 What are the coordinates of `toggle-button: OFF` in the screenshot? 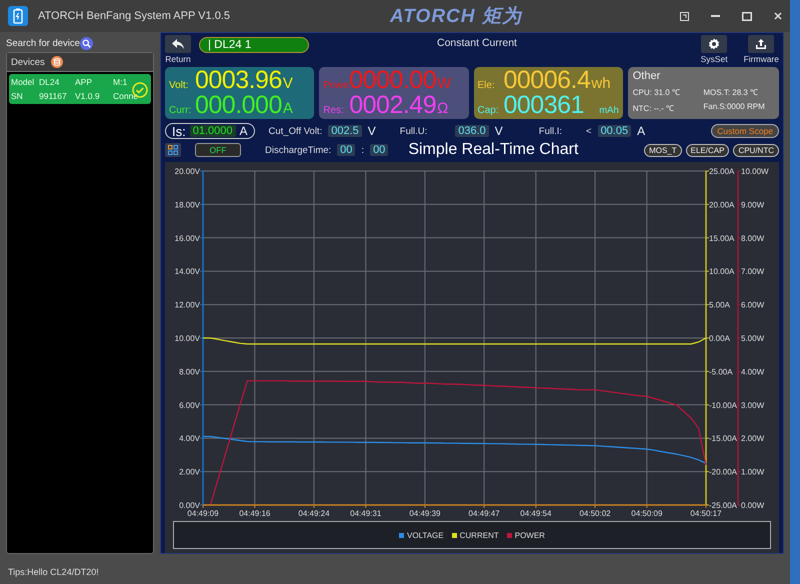 It's located at (218, 150).